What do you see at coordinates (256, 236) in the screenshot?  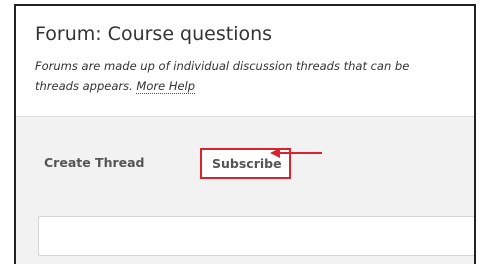 I see `thread-list-panel` at bounding box center [256, 236].